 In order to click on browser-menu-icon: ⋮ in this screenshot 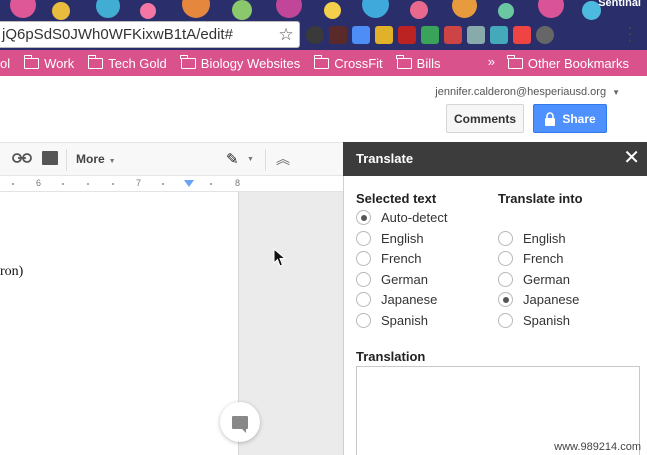, I will do `click(630, 34)`.